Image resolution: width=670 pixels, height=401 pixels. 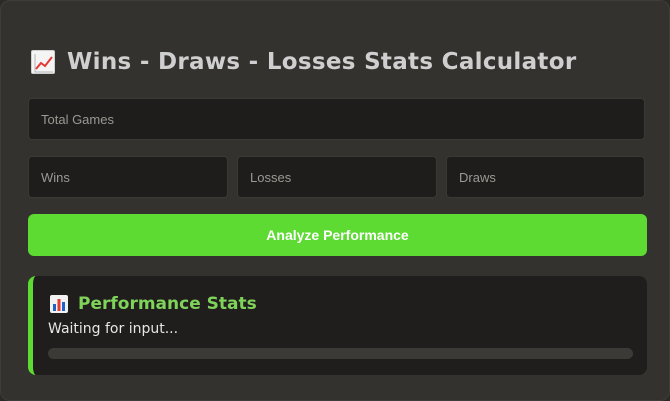 What do you see at coordinates (336, 119) in the screenshot?
I see `total-games-input: Total Games` at bounding box center [336, 119].